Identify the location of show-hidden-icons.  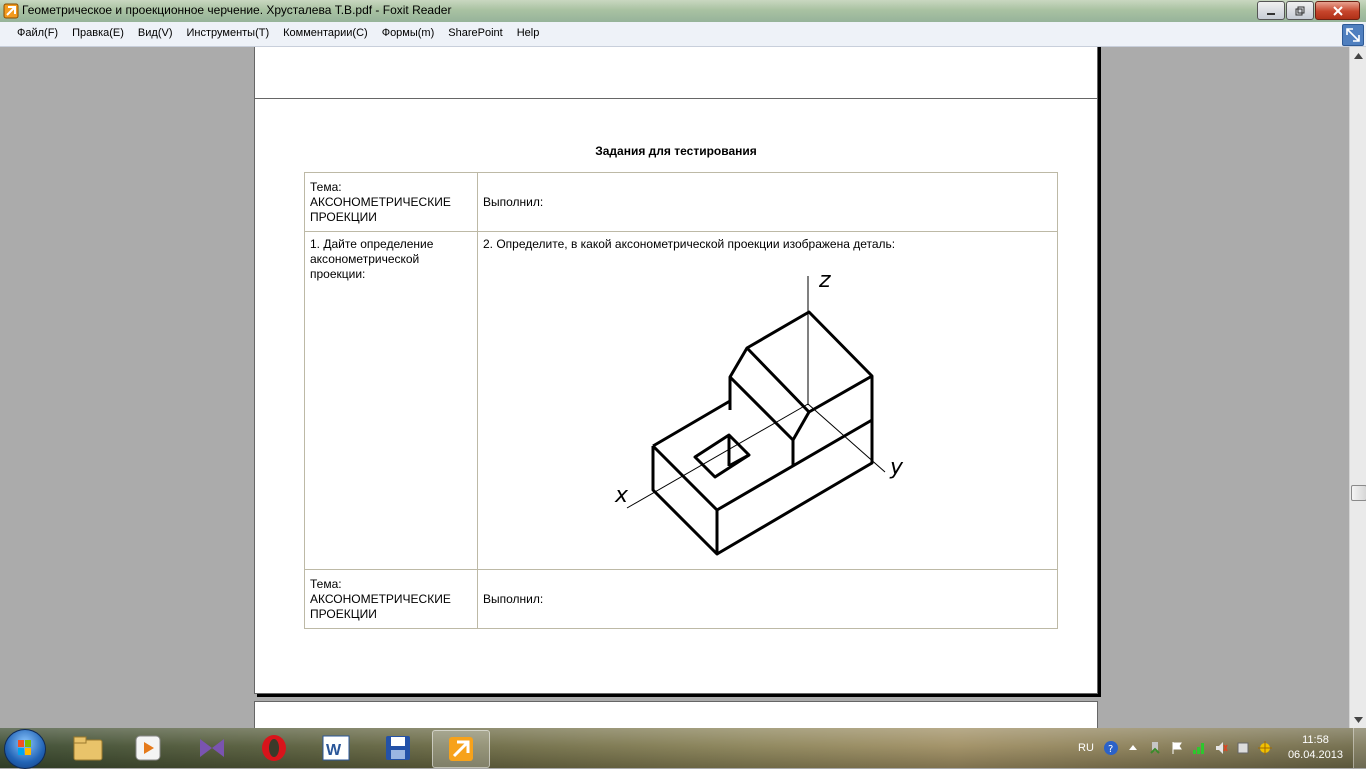
(1133, 748).